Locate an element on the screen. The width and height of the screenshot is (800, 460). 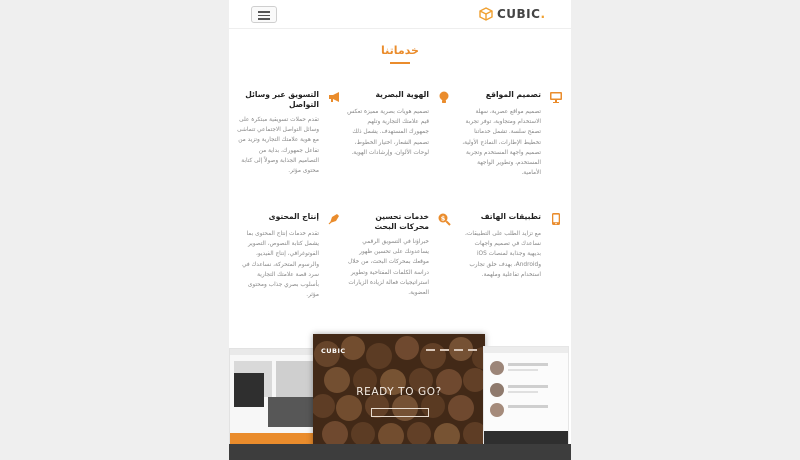
cube-icon is located at coordinates (486, 14).